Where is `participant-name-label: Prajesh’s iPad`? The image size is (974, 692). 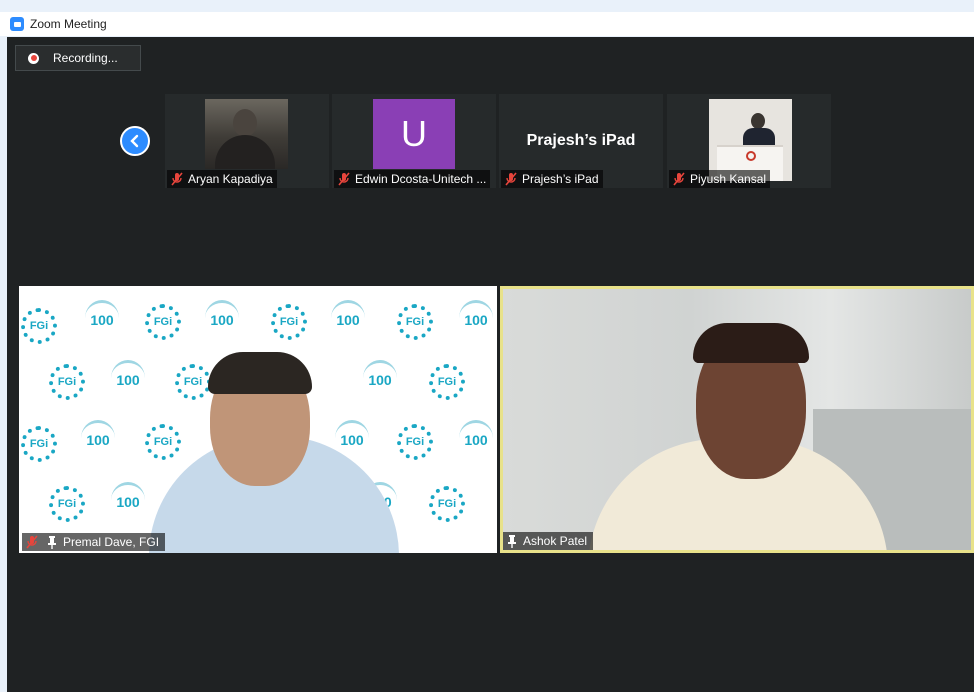 participant-name-label: Prajesh’s iPad is located at coordinates (552, 179).